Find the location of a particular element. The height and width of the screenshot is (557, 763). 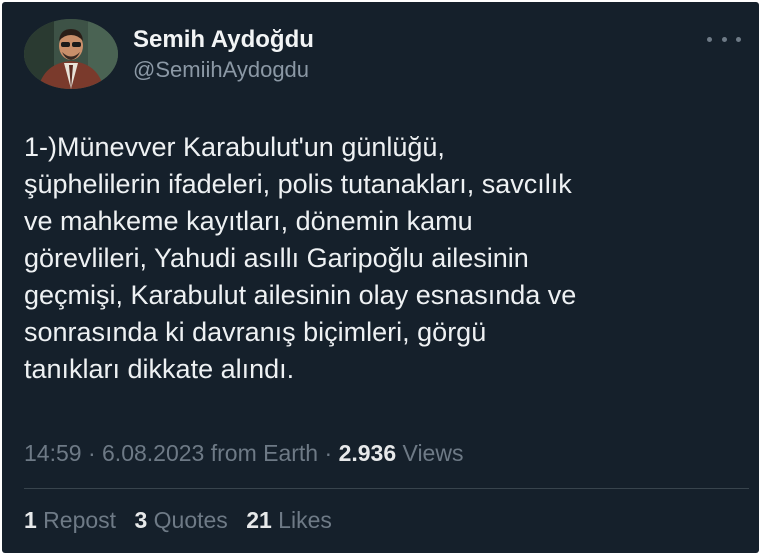

likes-stat: 21 Likes is located at coordinates (289, 520).